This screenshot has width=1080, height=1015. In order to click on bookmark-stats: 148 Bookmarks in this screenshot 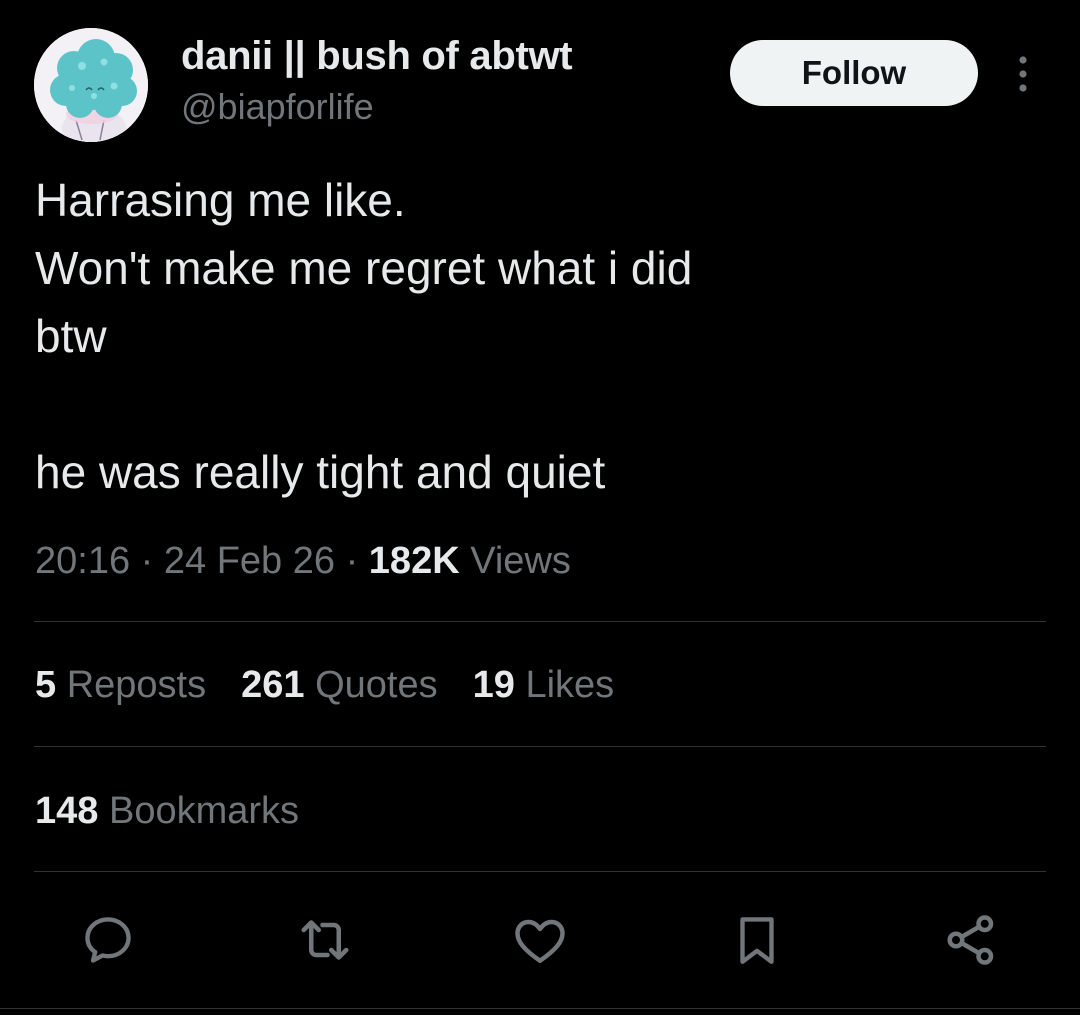, I will do `click(184, 811)`.